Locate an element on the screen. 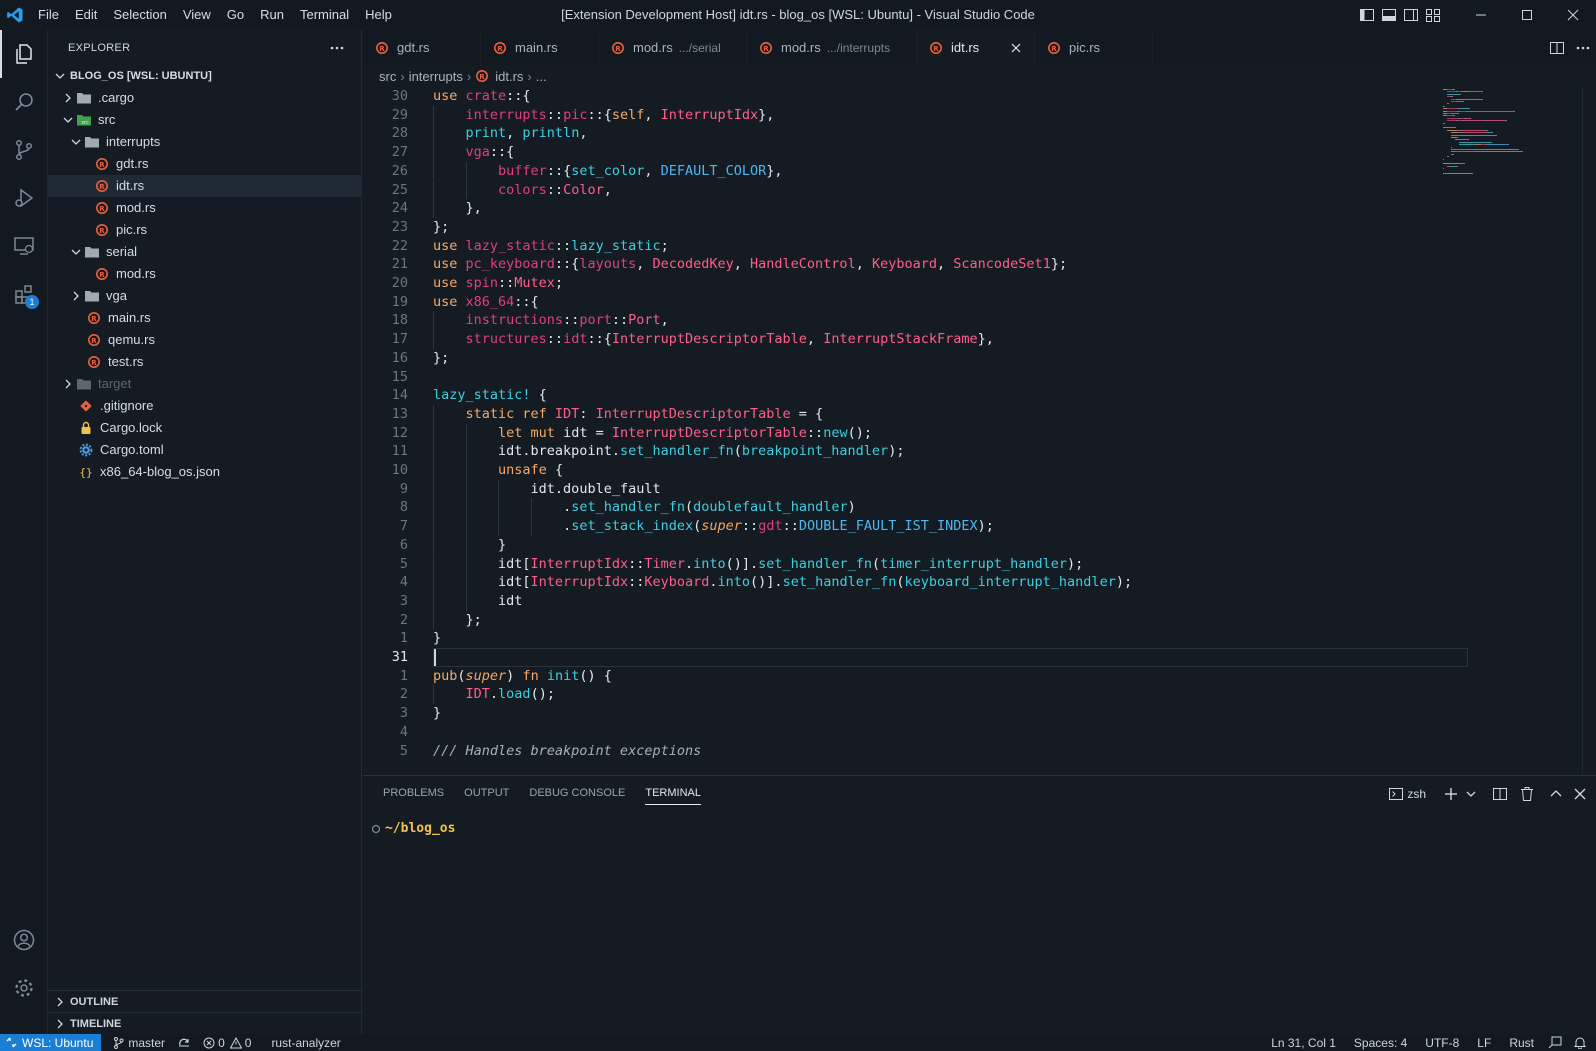 The image size is (1596, 1051). cursor-position: Ln 31, Col 1 is located at coordinates (1303, 1042).